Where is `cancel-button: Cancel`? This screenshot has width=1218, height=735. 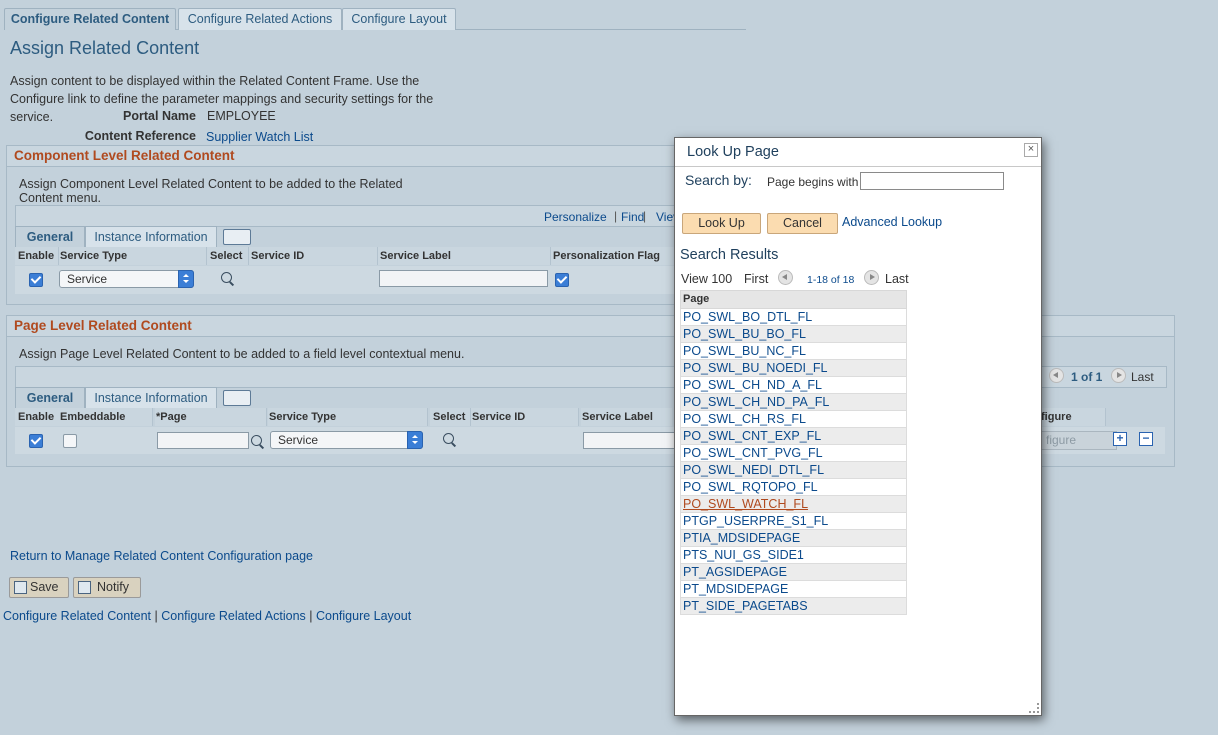 cancel-button: Cancel is located at coordinates (802, 223).